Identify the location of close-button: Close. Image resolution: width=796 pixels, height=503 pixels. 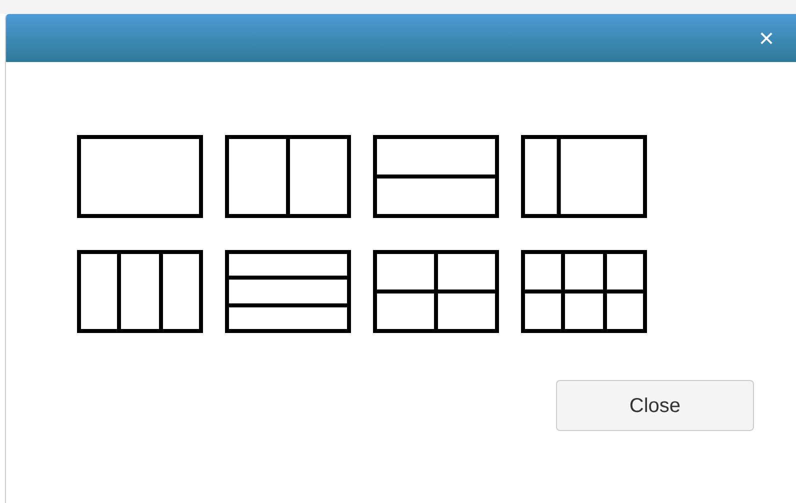
(655, 405).